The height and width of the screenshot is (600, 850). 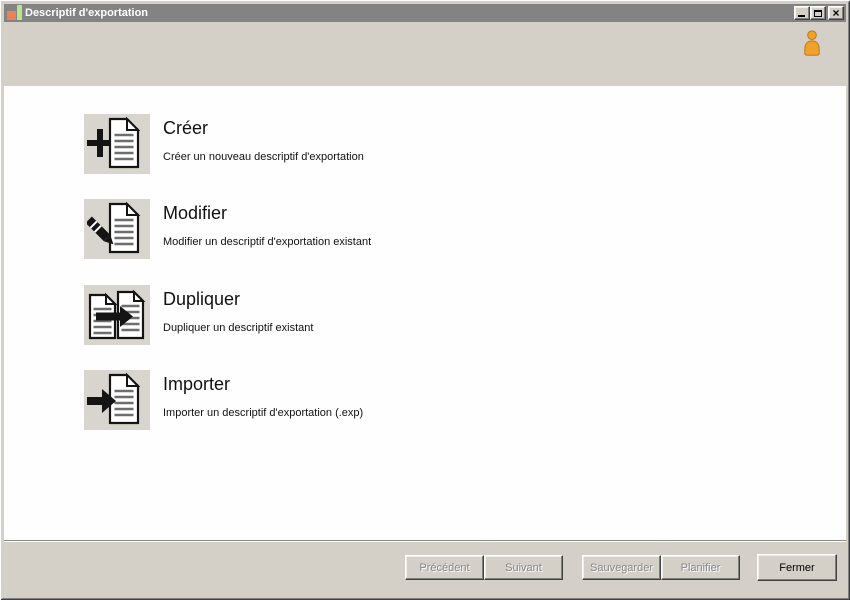 I want to click on close-icon: ×, so click(x=836, y=12).